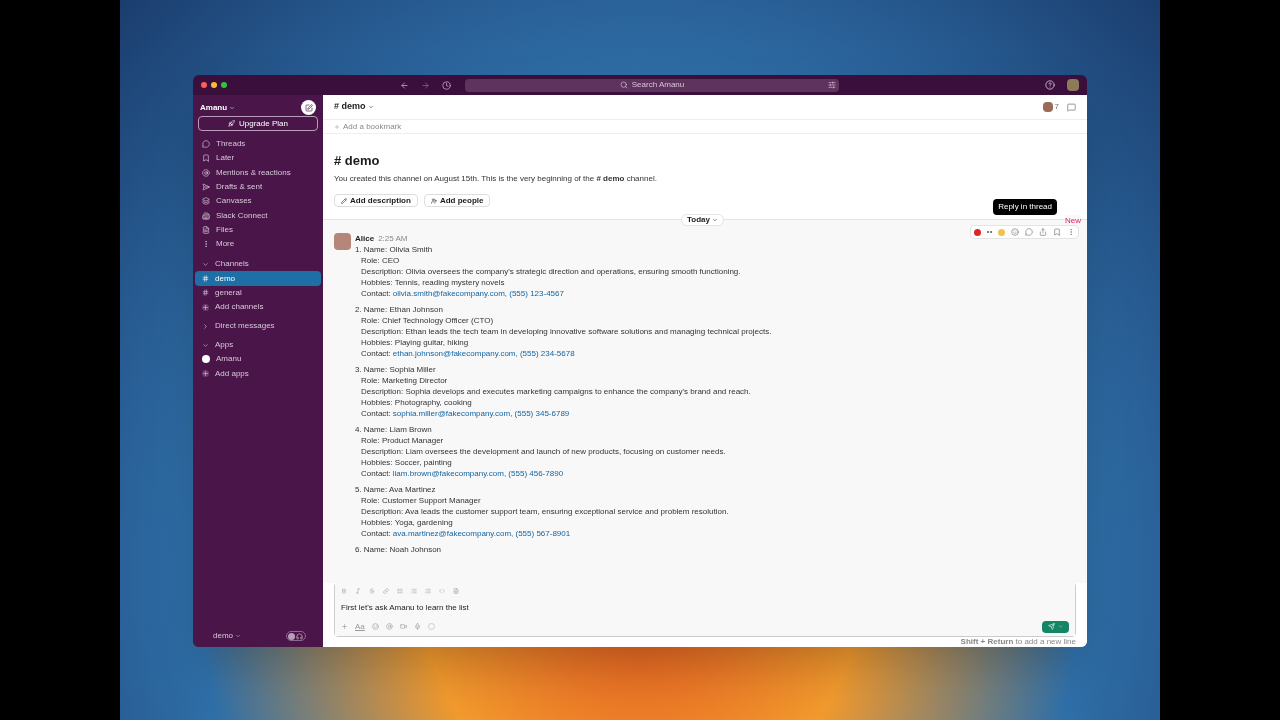  What do you see at coordinates (358, 250) in the screenshot?
I see `list-number: 1.` at bounding box center [358, 250].